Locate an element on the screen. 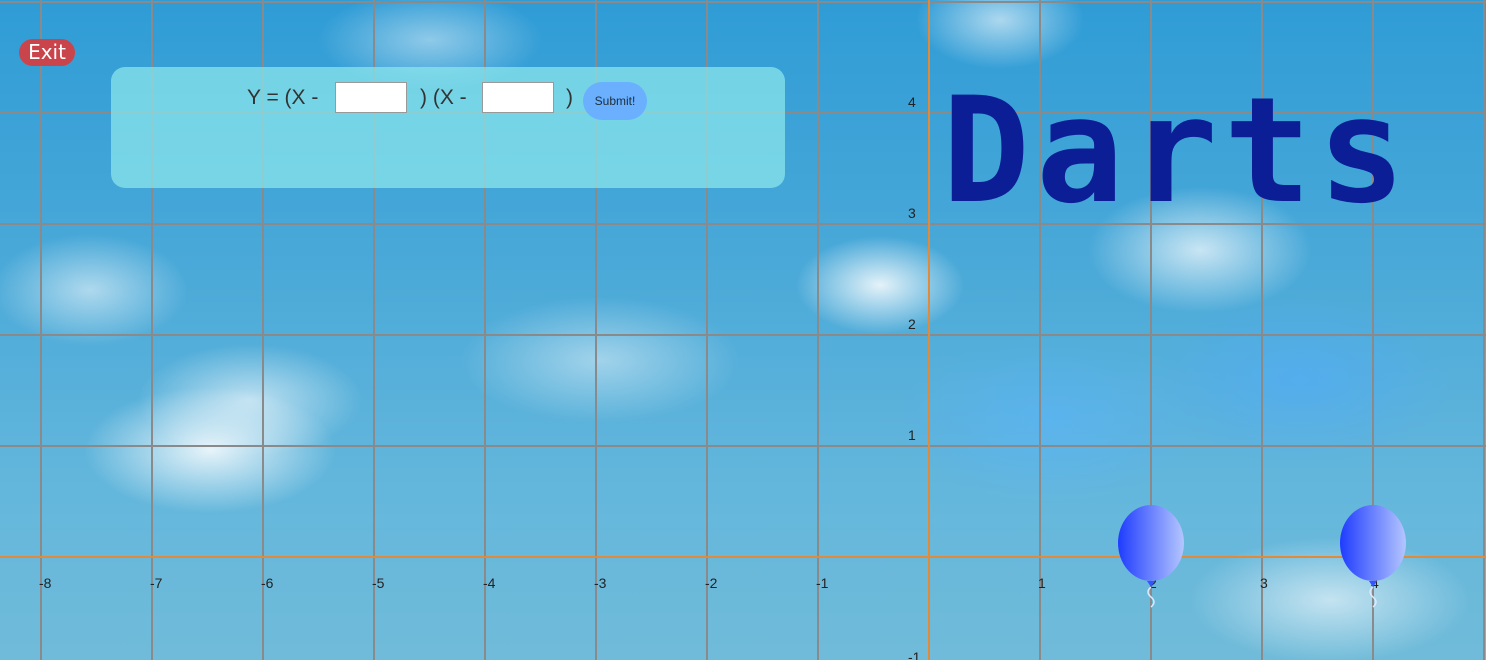 The width and height of the screenshot is (1486, 660). y-tick-label: 4 is located at coordinates (912, 102).